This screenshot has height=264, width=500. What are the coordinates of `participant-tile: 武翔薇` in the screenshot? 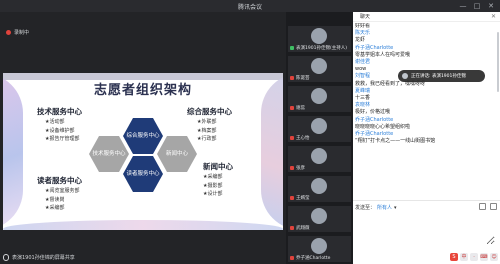 It's located at (319, 219).